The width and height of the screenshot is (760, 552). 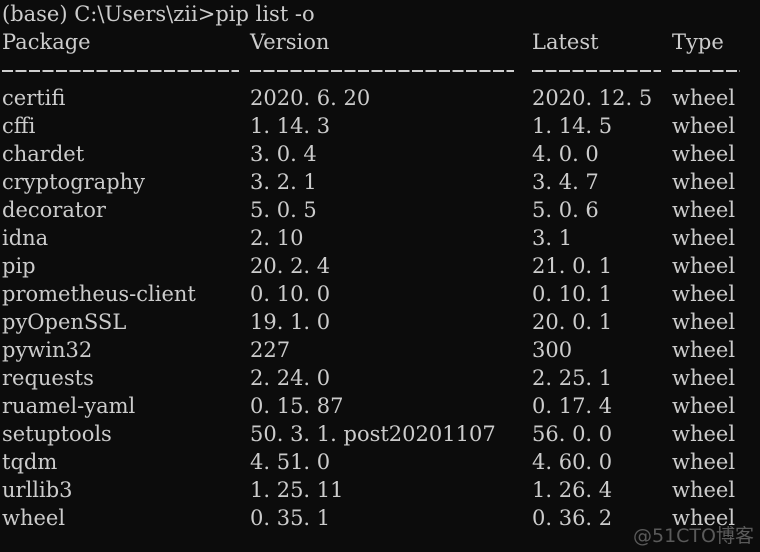 What do you see at coordinates (565, 182) in the screenshot?
I see `cell-latest: 3. 4. 7` at bounding box center [565, 182].